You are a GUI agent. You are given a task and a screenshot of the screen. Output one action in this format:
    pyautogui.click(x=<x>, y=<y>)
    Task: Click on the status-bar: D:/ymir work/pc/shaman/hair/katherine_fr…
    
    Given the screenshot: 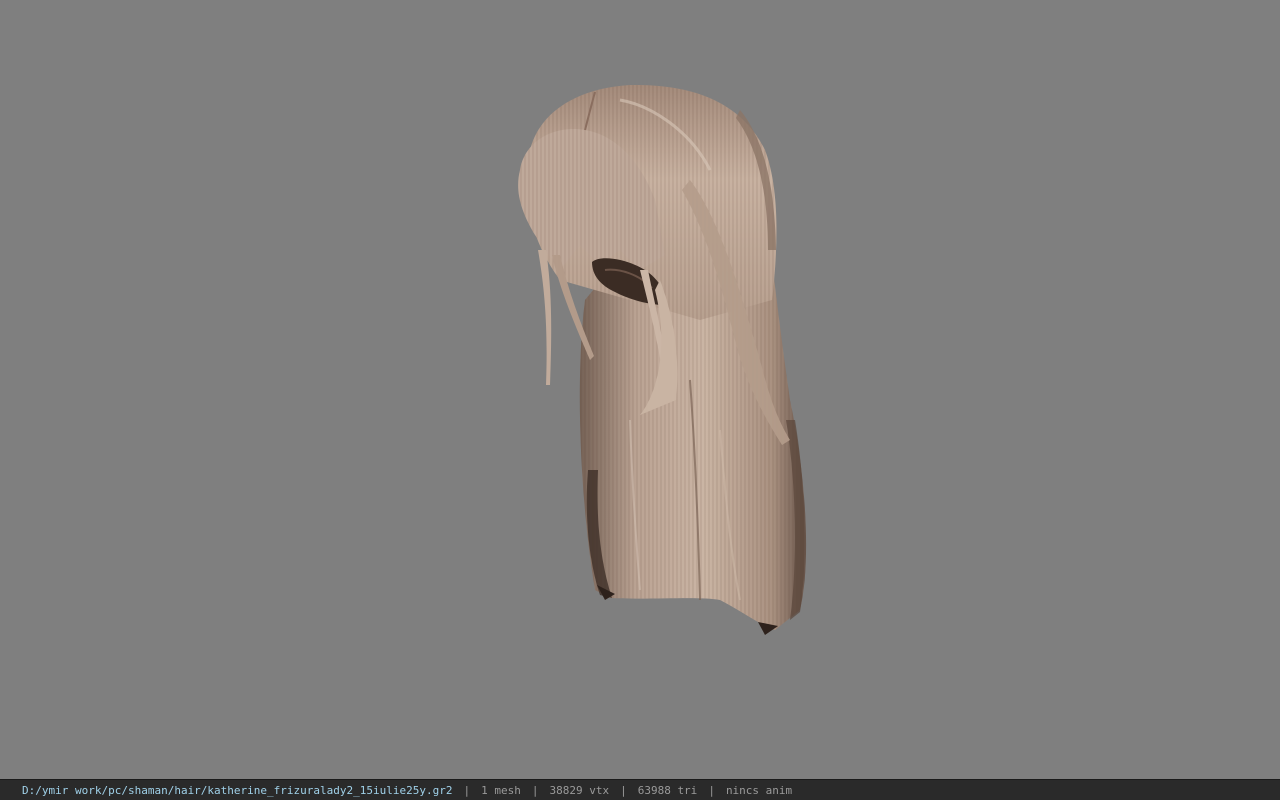 What is the action you would take?
    pyautogui.click(x=640, y=789)
    